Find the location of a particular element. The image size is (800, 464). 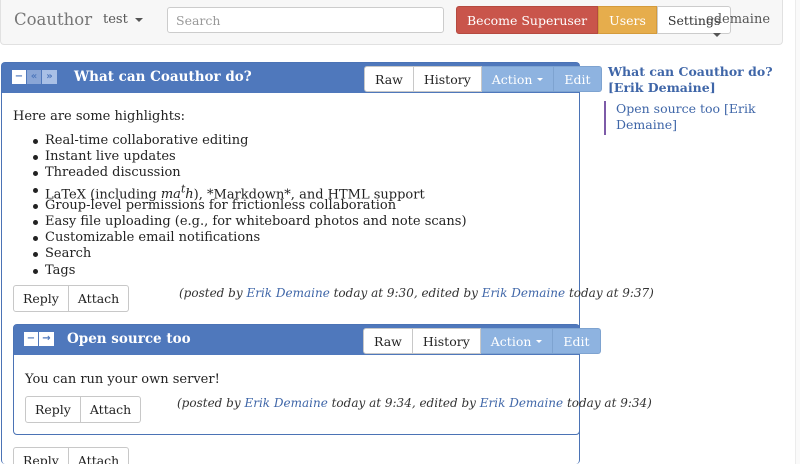

edited-time: today at 9:37) is located at coordinates (609, 293).